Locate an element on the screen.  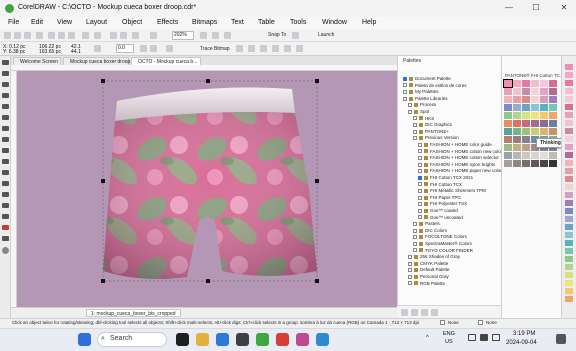
text-tool-icon is located at coordinates (5, 161).